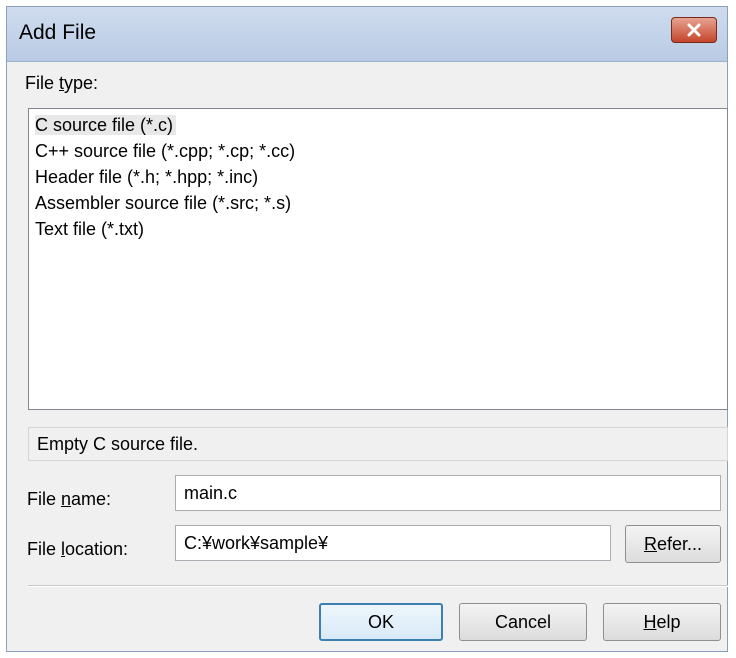  Describe the element at coordinates (378, 229) in the screenshot. I see `list-item-text: Text file (*.txt)` at that location.